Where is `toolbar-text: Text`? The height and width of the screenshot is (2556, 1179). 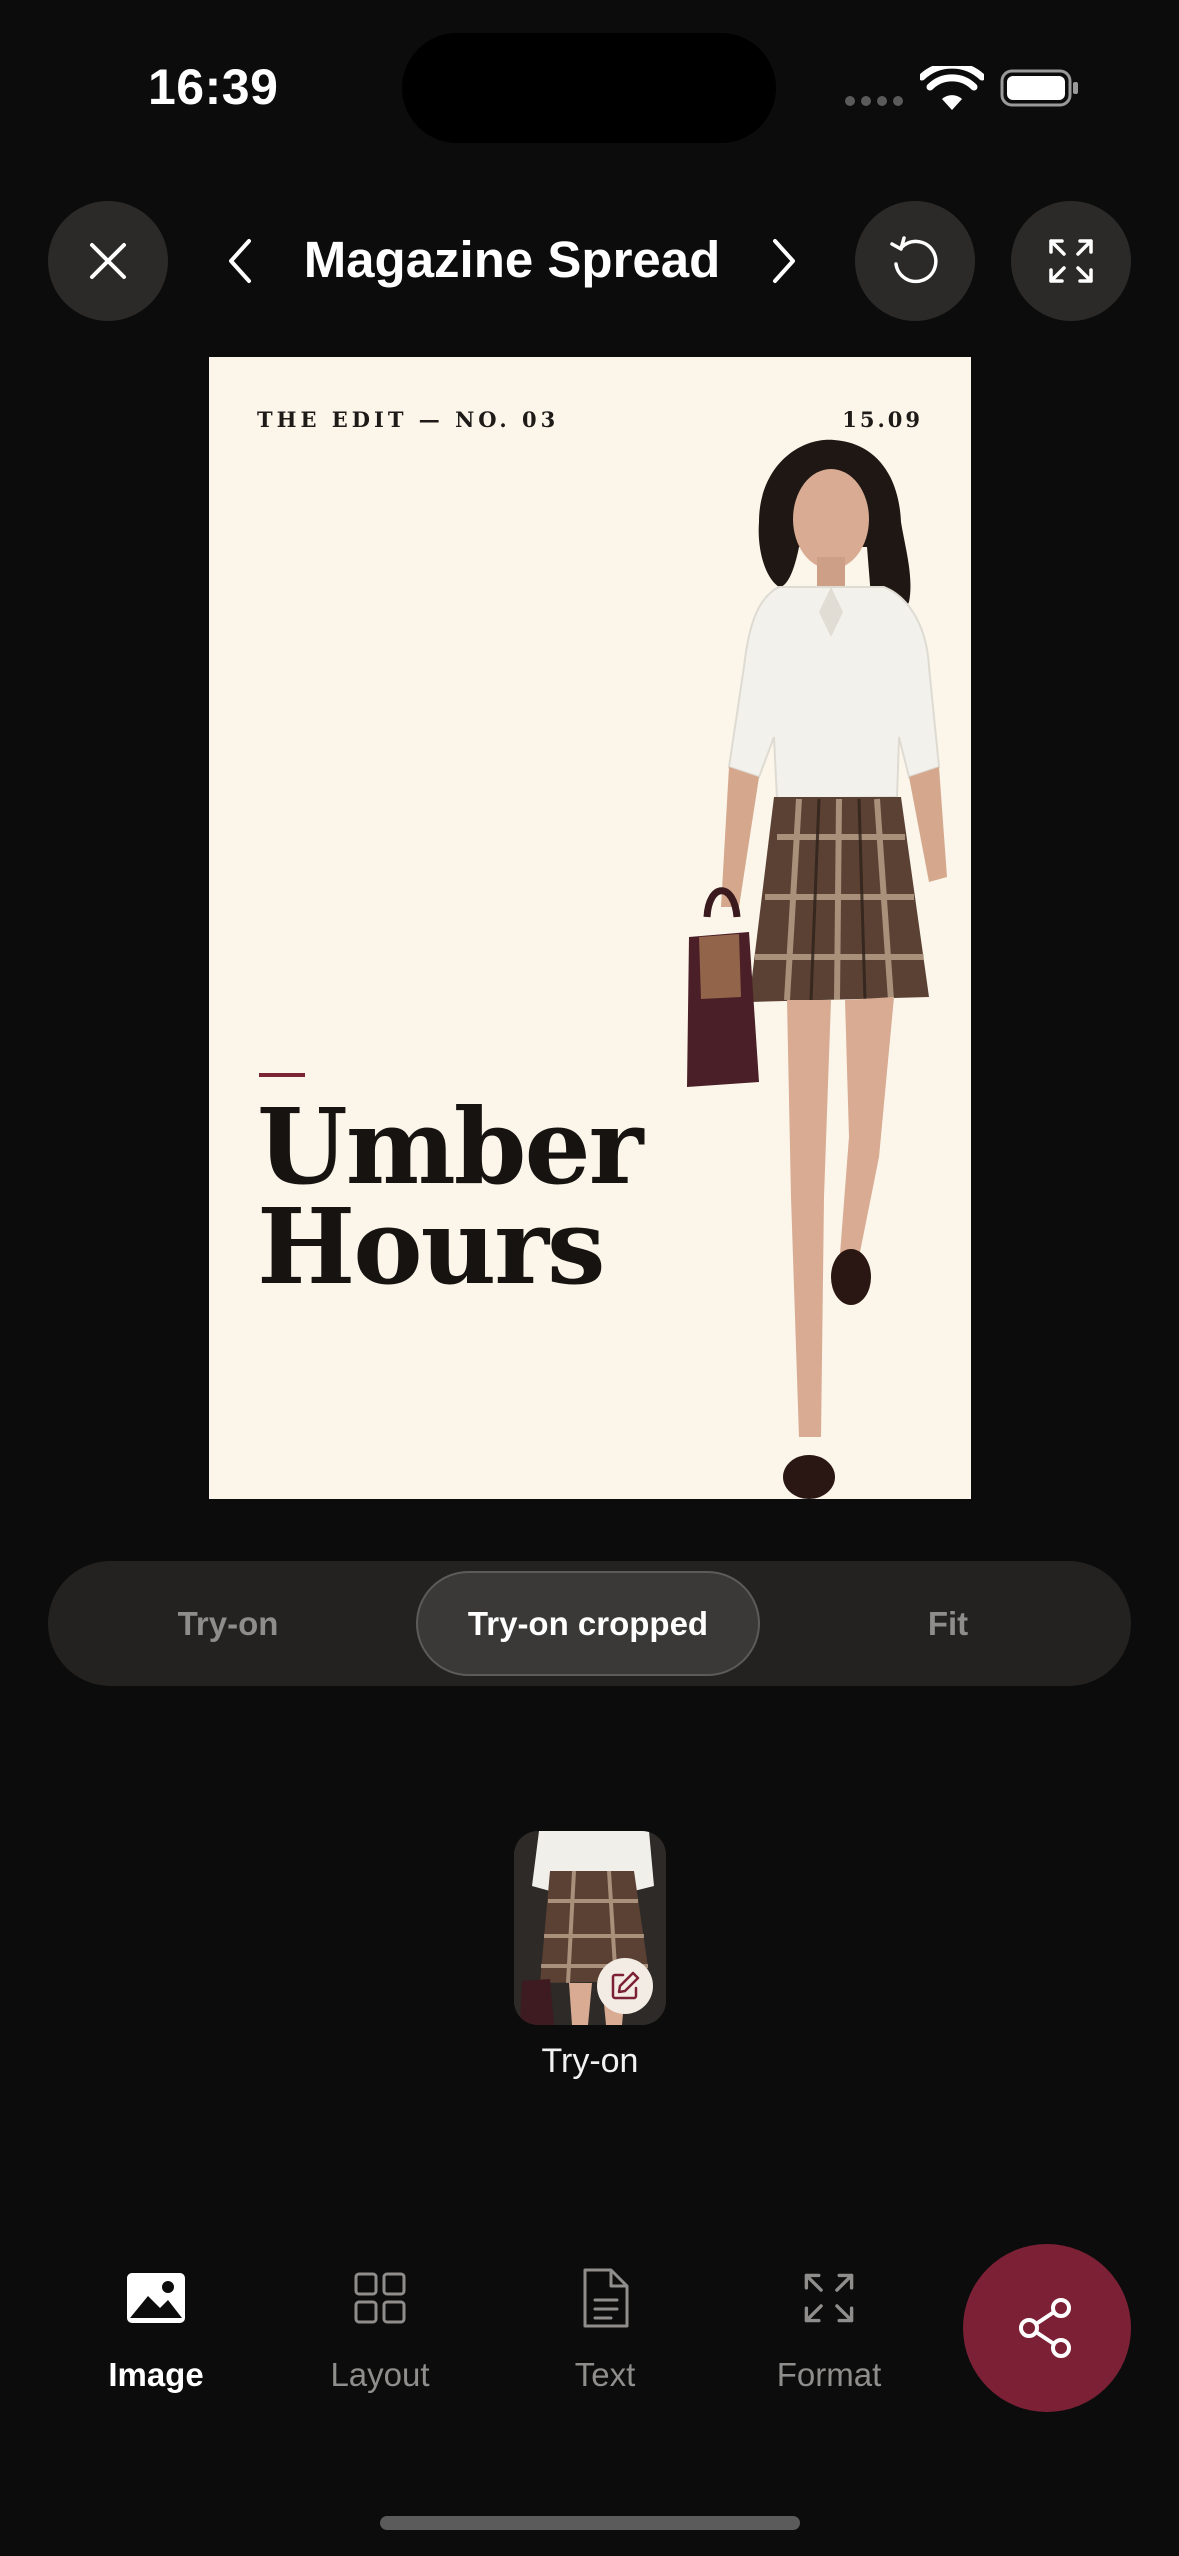 toolbar-text: Text is located at coordinates (605, 2329).